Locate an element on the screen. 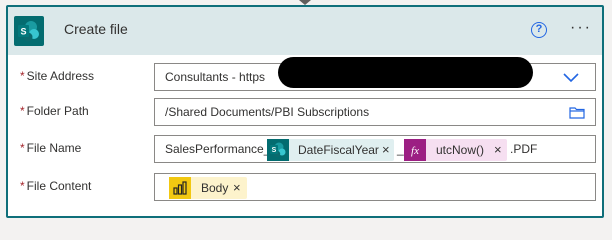 The height and width of the screenshot is (240, 612). file-content-row: * File Content Body × is located at coordinates (305, 187).